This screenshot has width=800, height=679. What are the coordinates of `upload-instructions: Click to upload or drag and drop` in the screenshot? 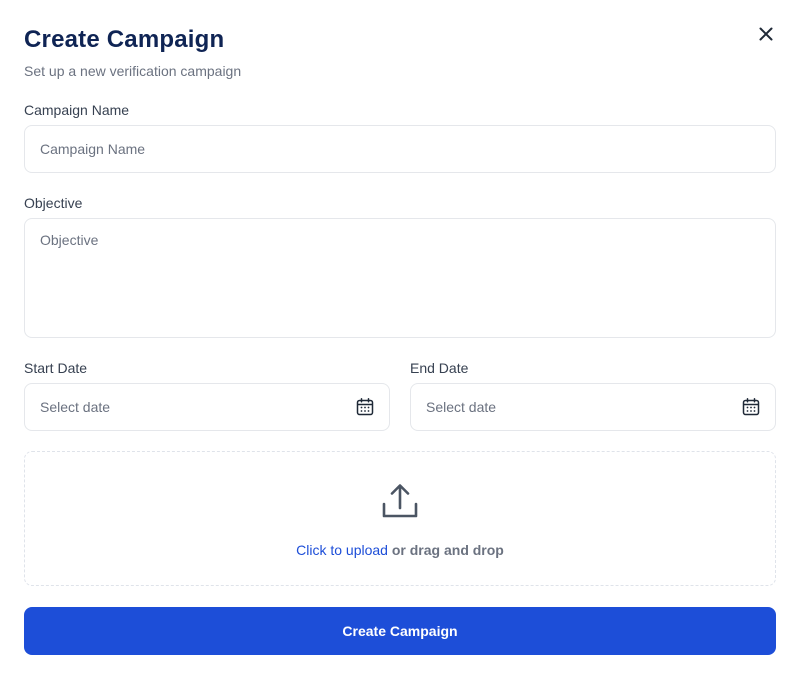 It's located at (400, 550).